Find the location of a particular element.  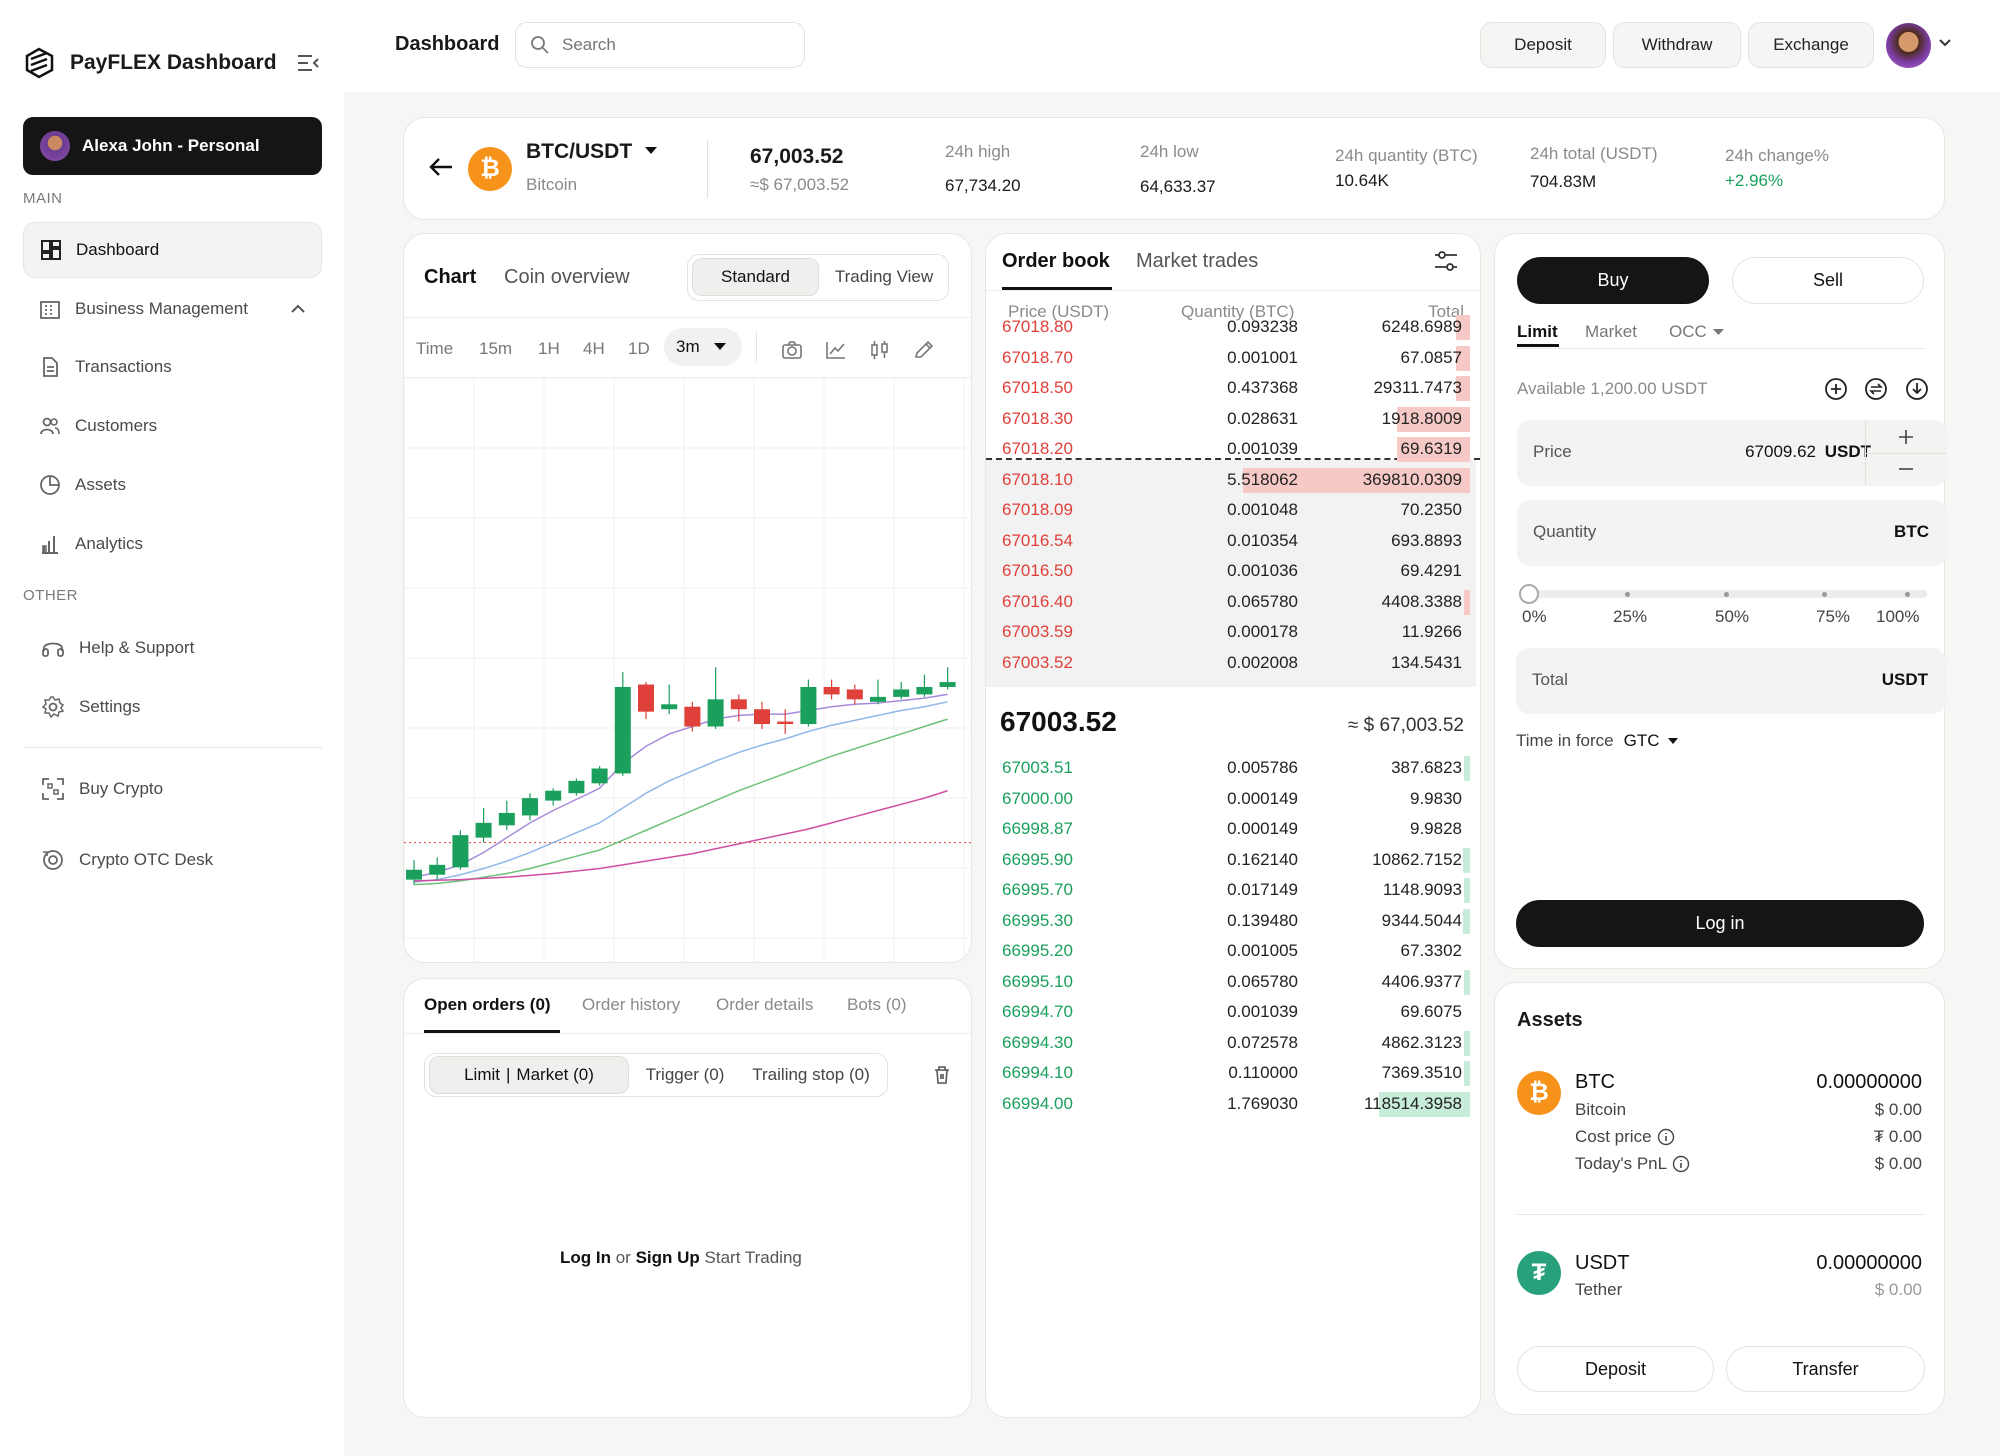

sidebar-item-transactions: Transactions is located at coordinates (172, 367).